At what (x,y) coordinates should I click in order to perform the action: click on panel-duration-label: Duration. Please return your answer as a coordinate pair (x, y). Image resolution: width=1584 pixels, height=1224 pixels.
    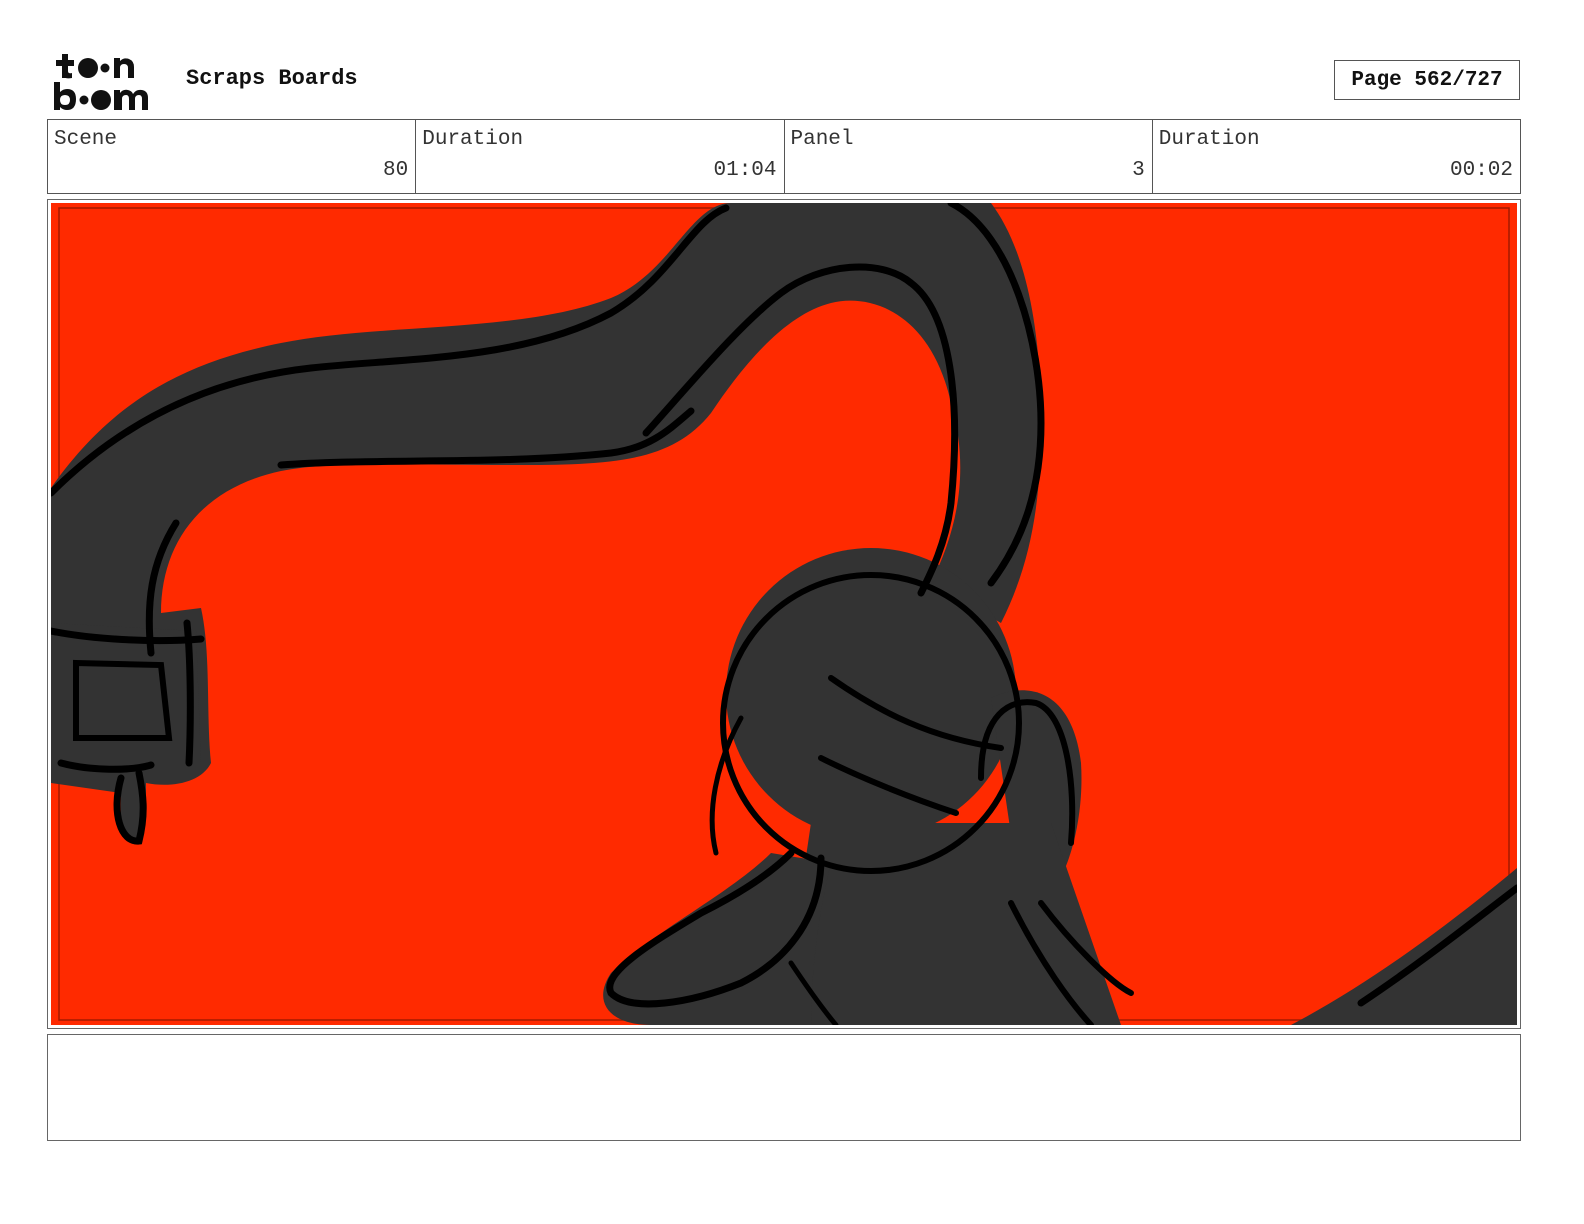
    Looking at the image, I should click on (1209, 139).